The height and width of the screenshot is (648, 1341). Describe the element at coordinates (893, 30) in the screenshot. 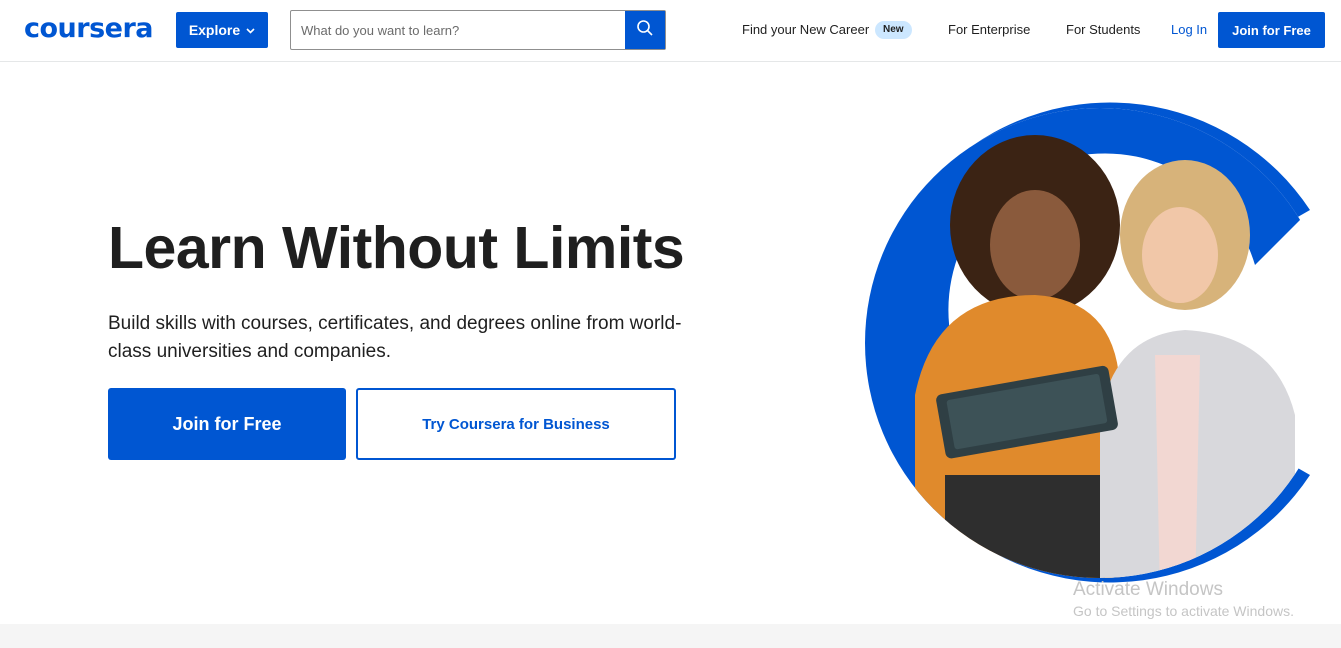

I see `new-badge: New` at that location.